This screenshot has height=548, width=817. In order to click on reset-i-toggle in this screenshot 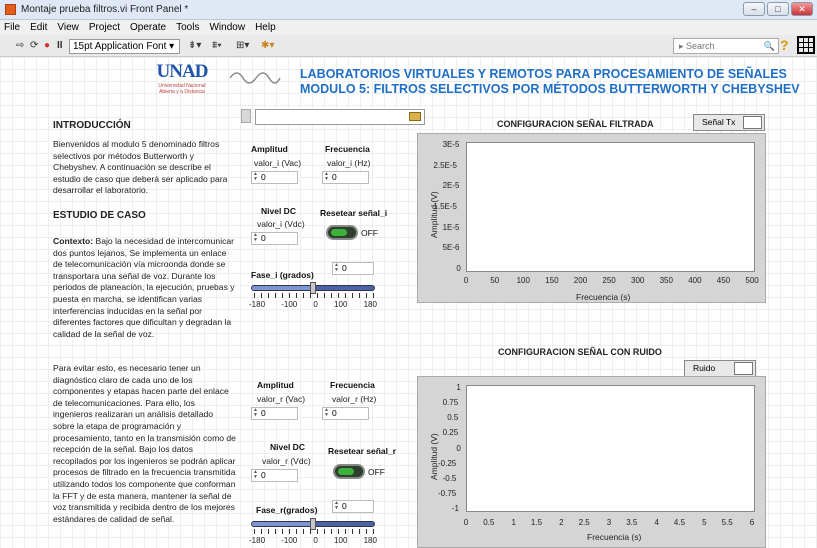, I will do `click(342, 232)`.